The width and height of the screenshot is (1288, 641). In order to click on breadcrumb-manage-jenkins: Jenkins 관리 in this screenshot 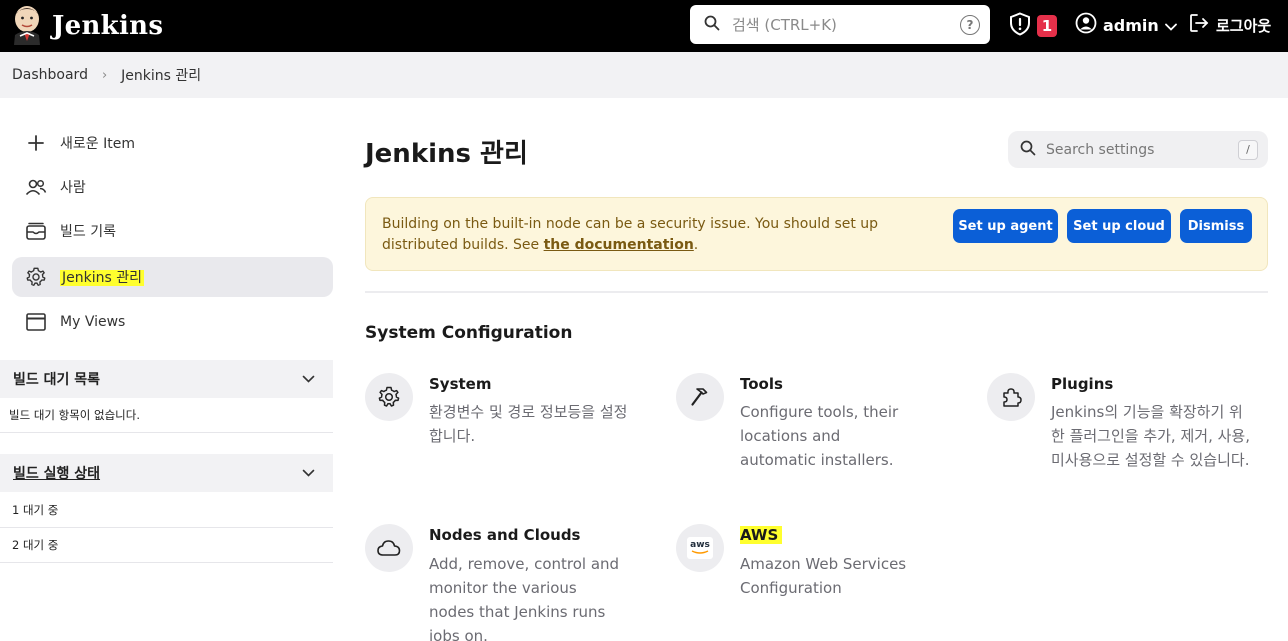, I will do `click(161, 75)`.